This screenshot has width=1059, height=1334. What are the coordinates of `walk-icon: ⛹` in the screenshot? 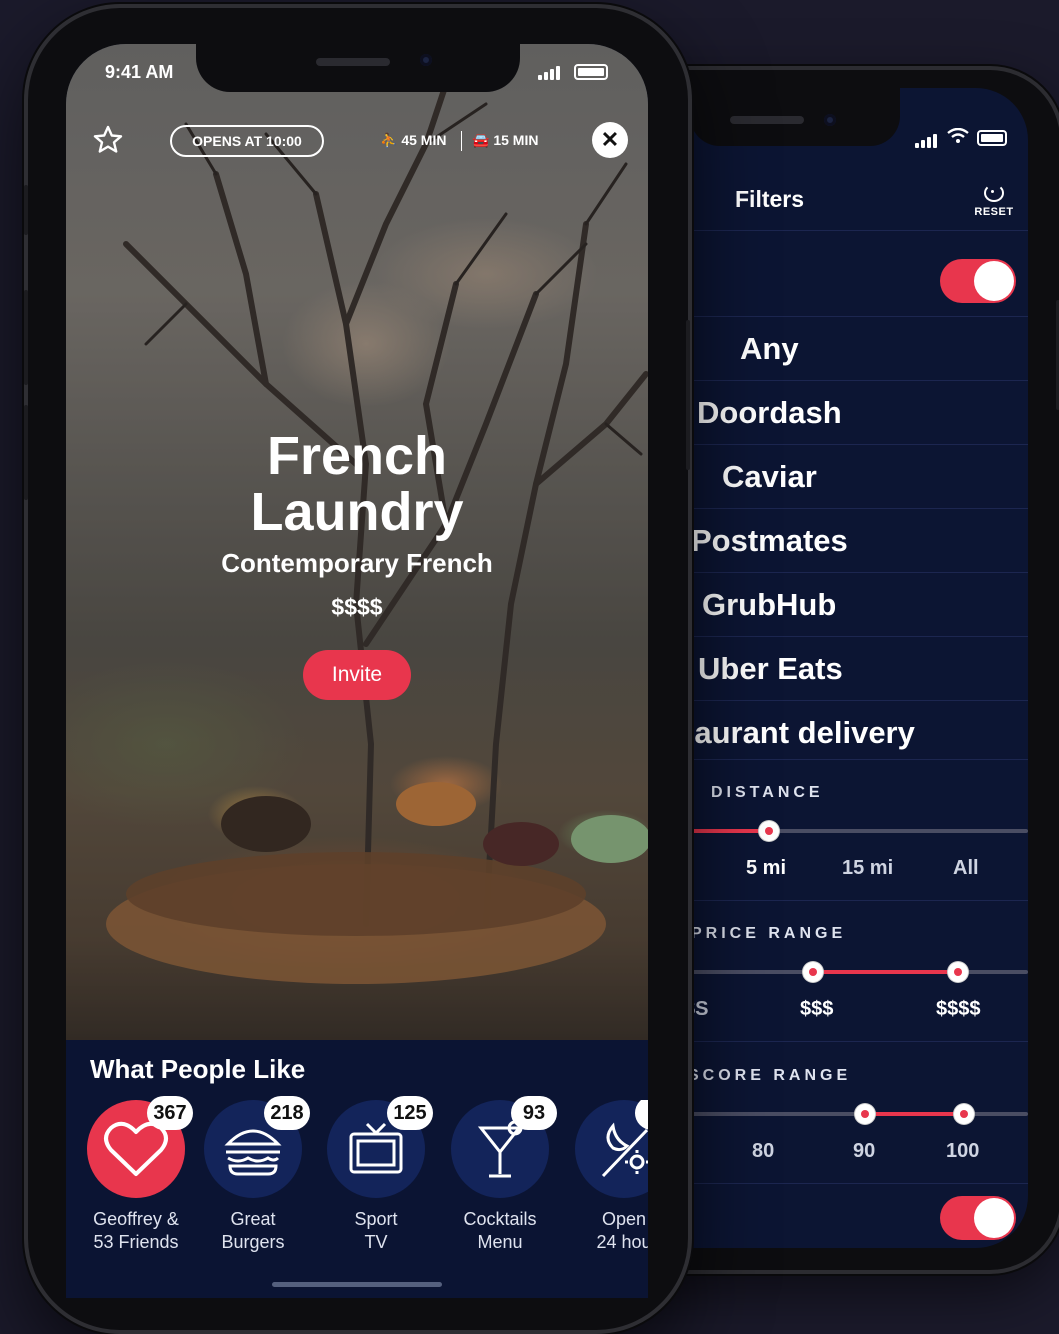 It's located at (389, 140).